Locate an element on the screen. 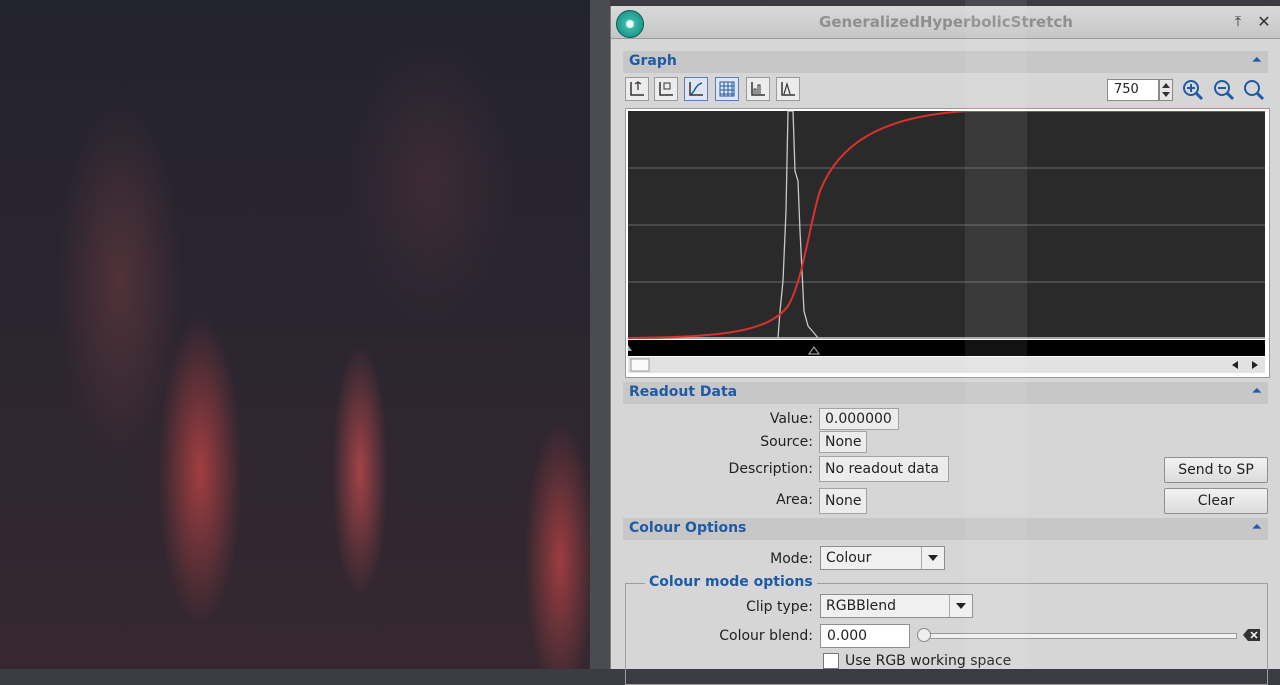  value-field: 0.000000 is located at coordinates (859, 419).